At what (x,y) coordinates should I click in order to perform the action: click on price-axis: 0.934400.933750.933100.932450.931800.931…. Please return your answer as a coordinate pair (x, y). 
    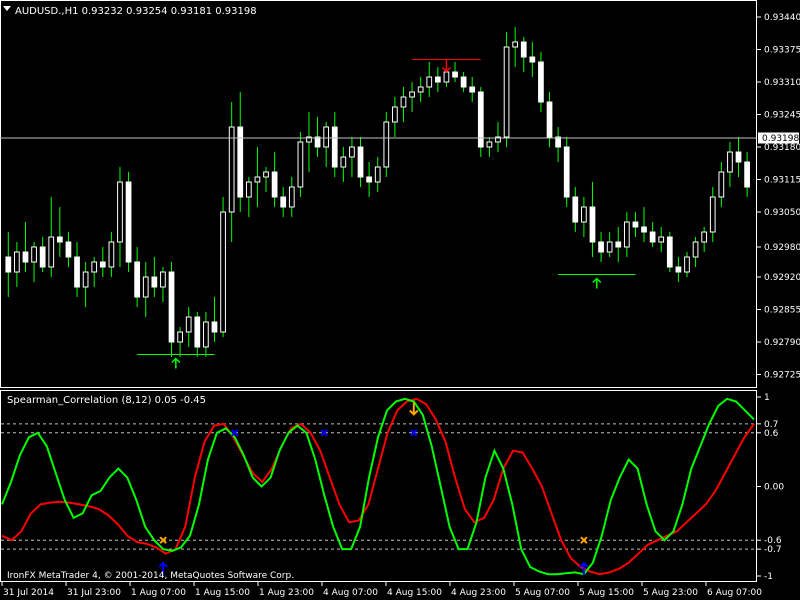
    Looking at the image, I should click on (778, 197).